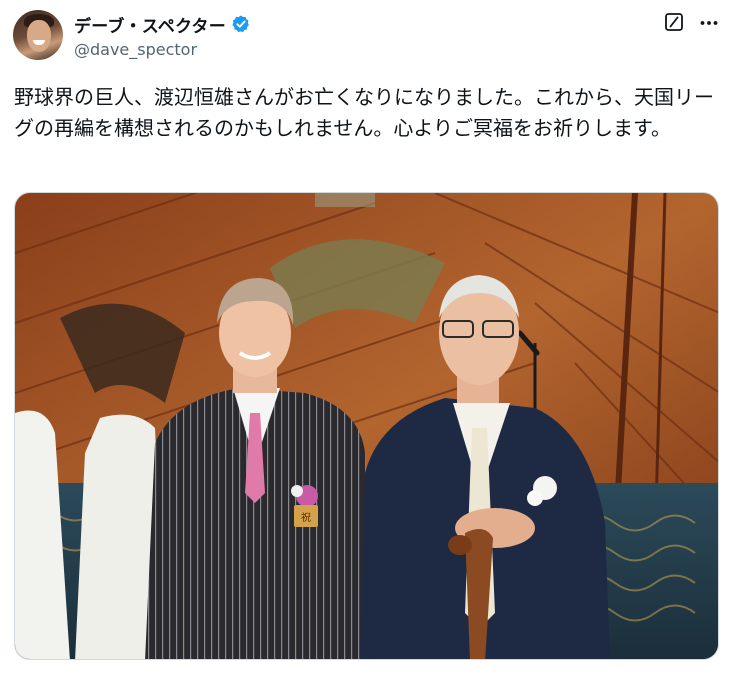 The image size is (732, 677). I want to click on grok-icon, so click(674, 22).